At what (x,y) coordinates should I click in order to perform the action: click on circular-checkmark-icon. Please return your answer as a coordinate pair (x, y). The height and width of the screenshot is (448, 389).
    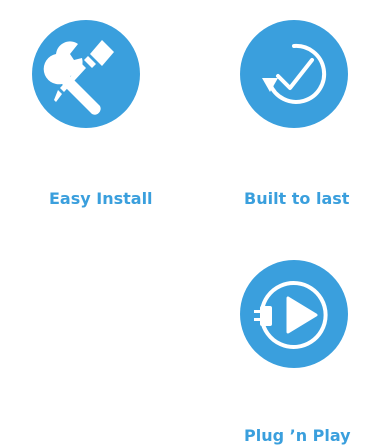
    Looking at the image, I should click on (294, 74).